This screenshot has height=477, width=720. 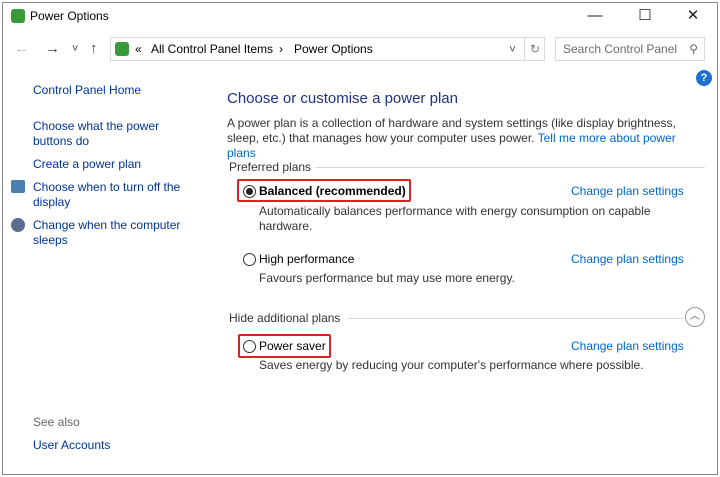 What do you see at coordinates (212, 49) in the screenshot?
I see `breadcrumb-all-items: All Control Panel Items` at bounding box center [212, 49].